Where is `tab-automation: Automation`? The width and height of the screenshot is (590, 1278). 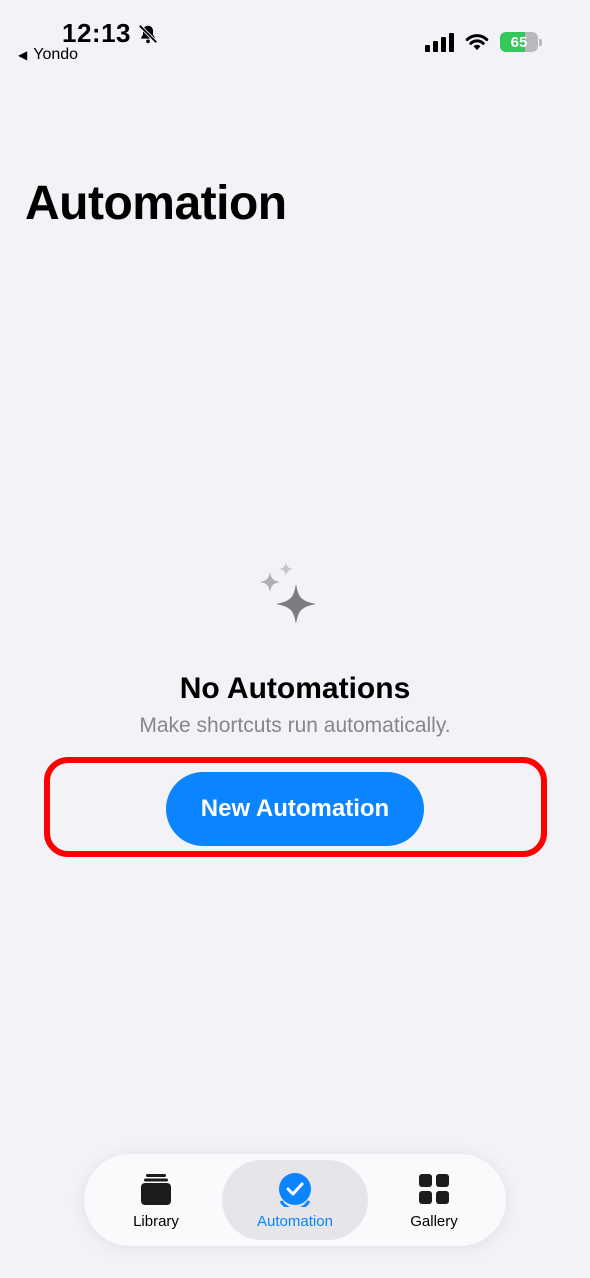 tab-automation: Automation is located at coordinates (295, 1200).